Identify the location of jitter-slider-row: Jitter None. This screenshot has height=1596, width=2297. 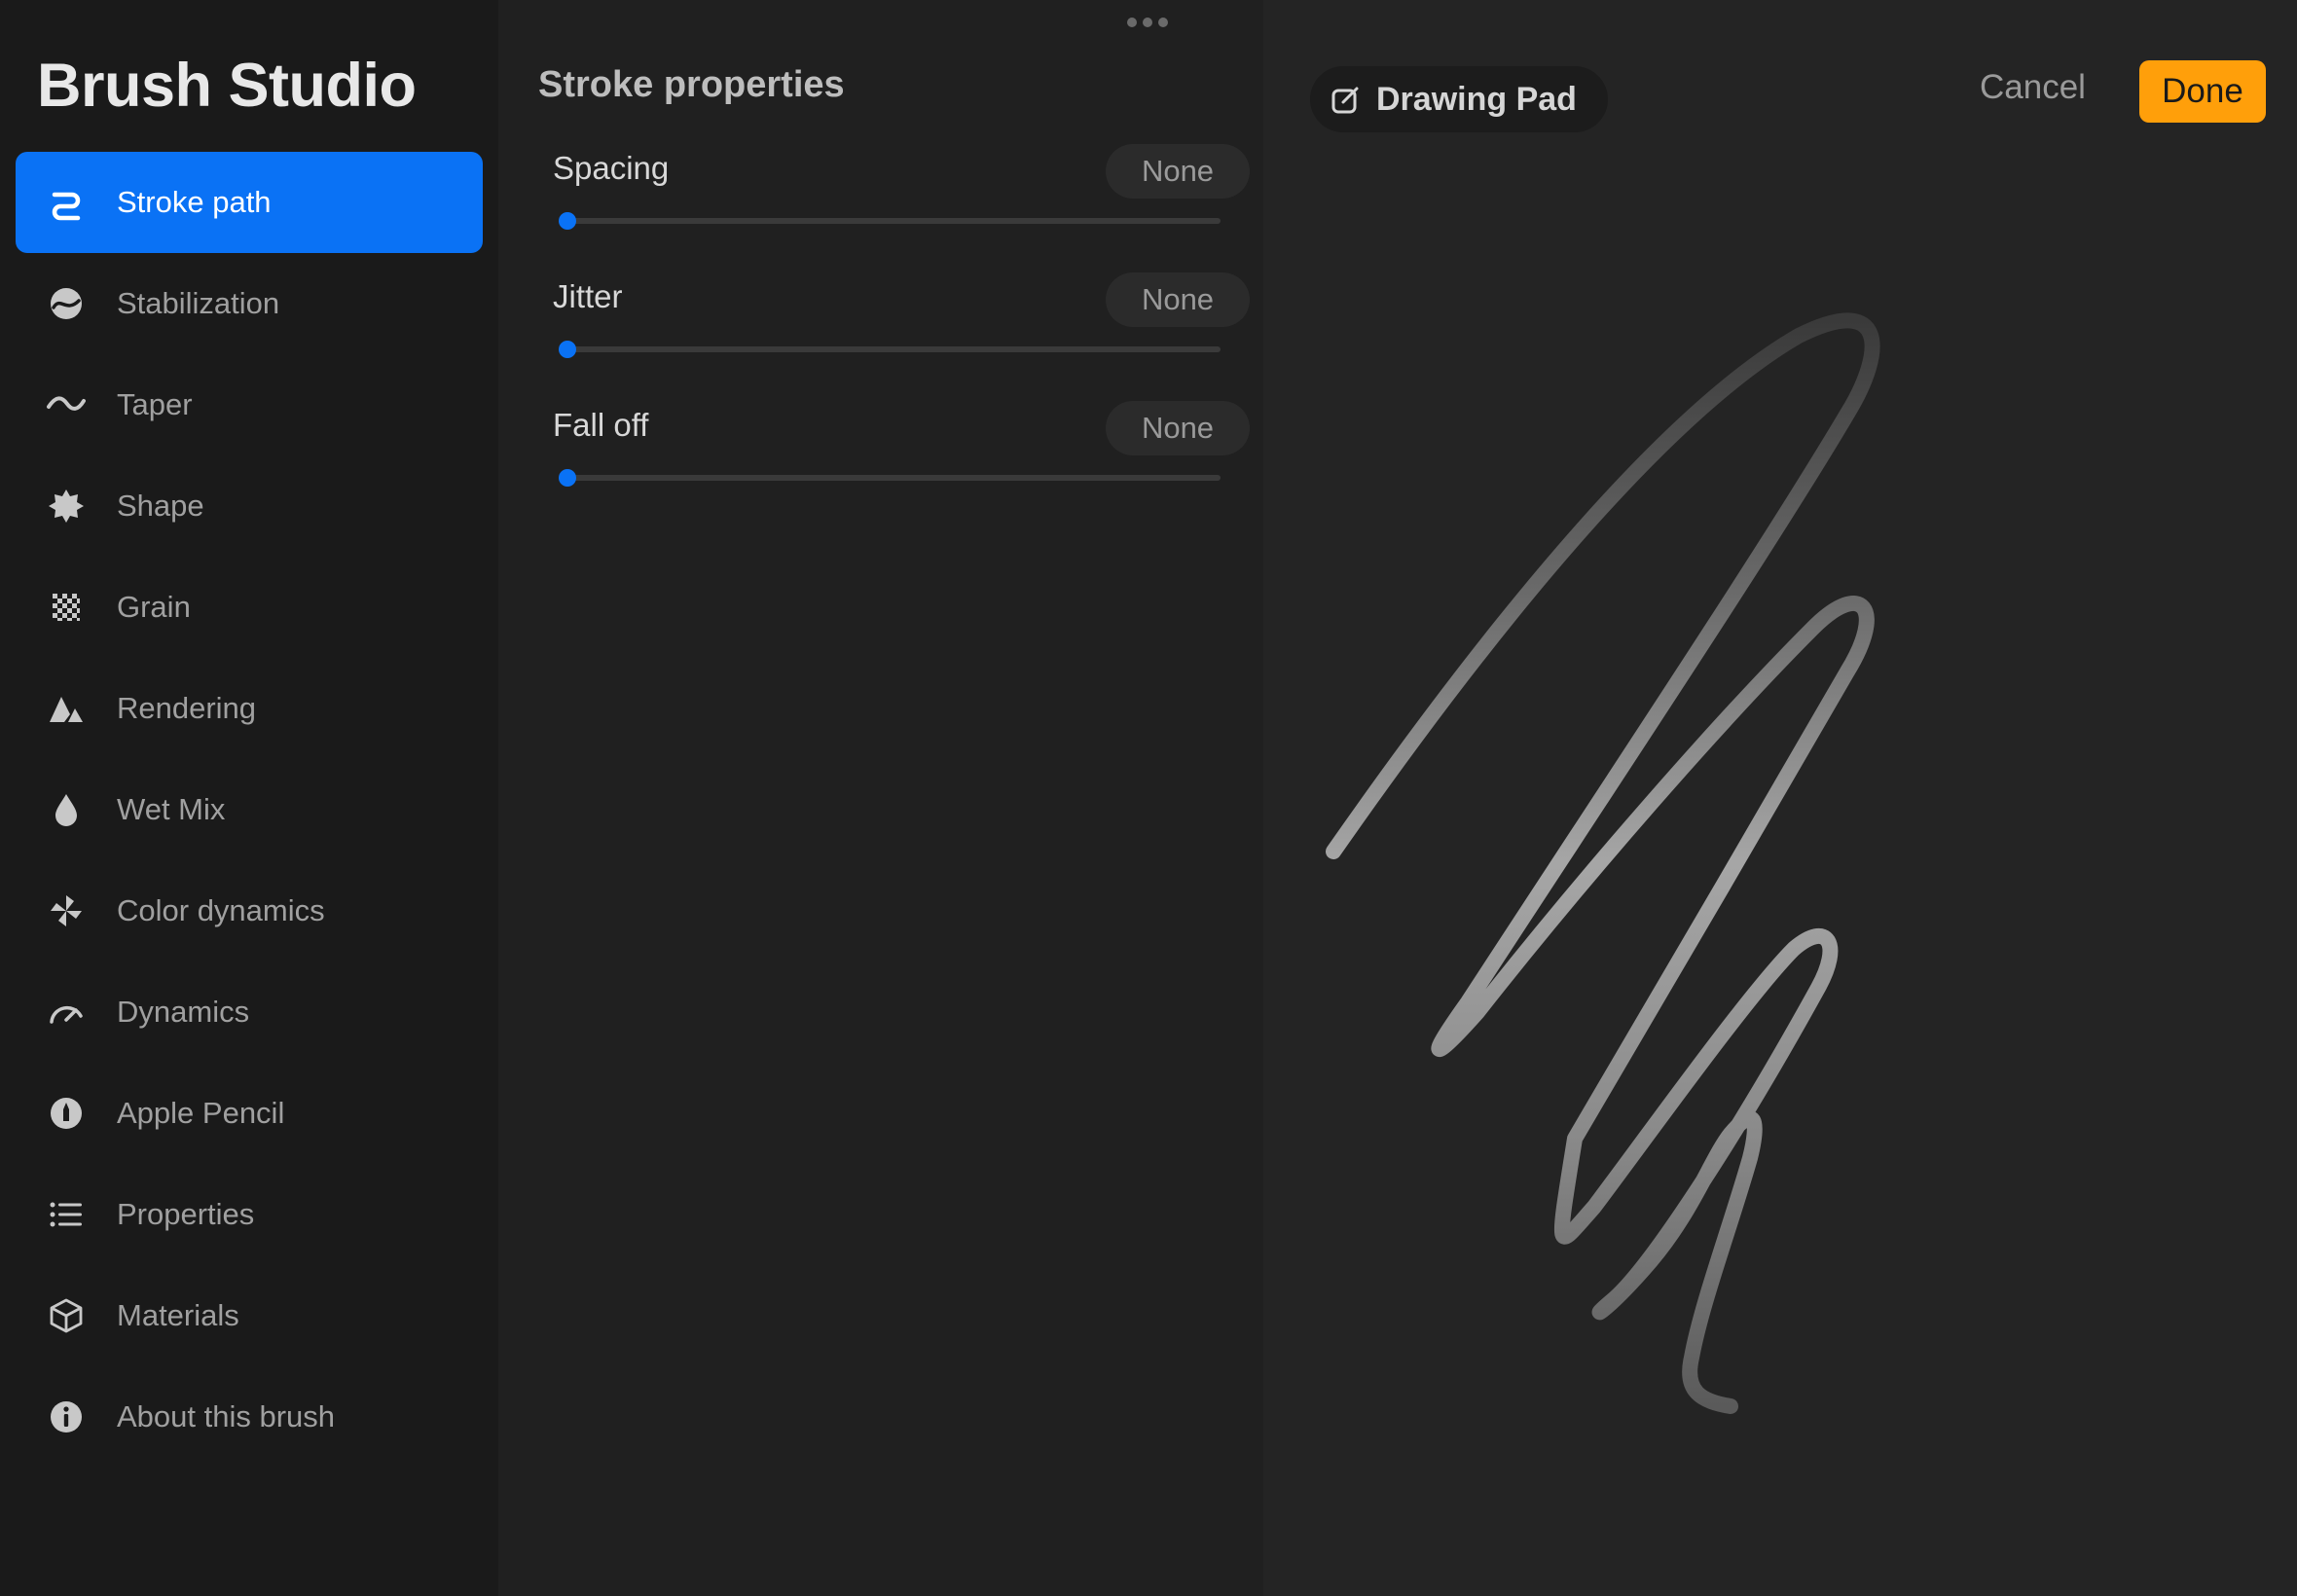
(901, 321).